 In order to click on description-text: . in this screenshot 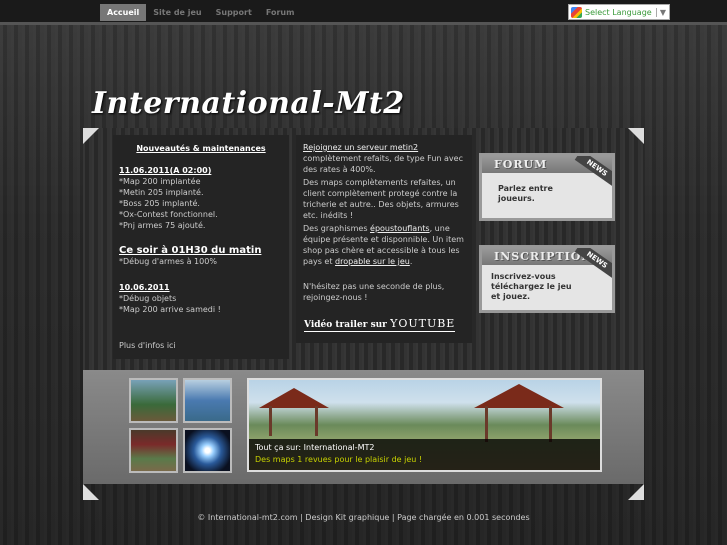, I will do `click(411, 261)`.